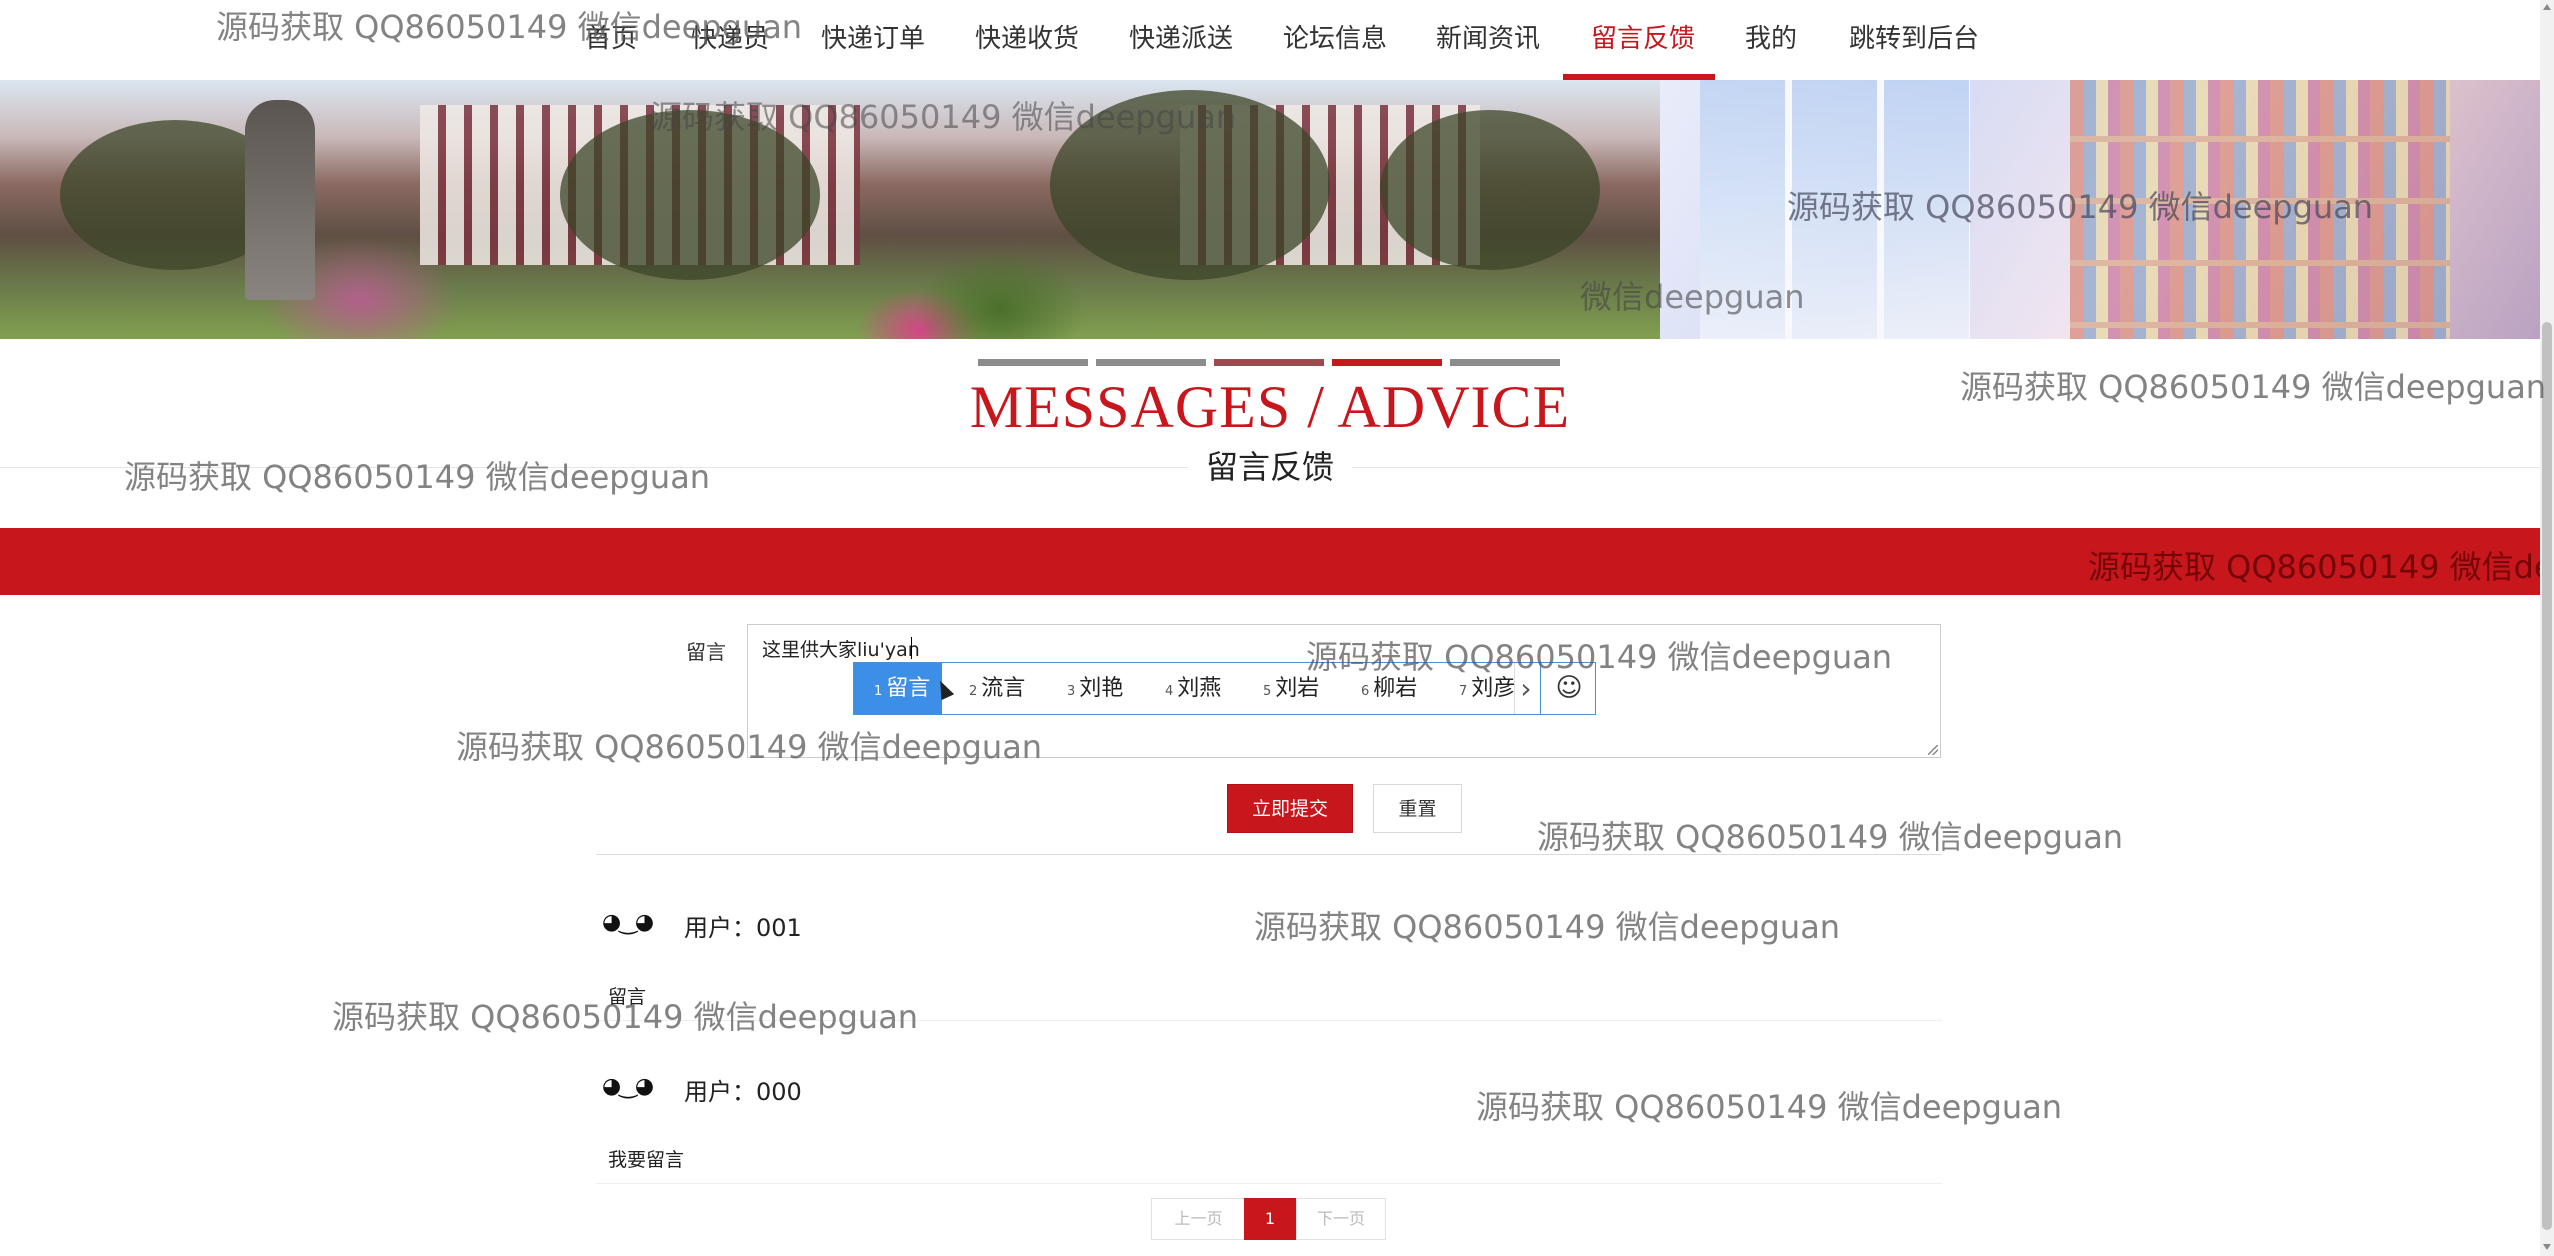  I want to click on message-content: 留言, so click(627, 997).